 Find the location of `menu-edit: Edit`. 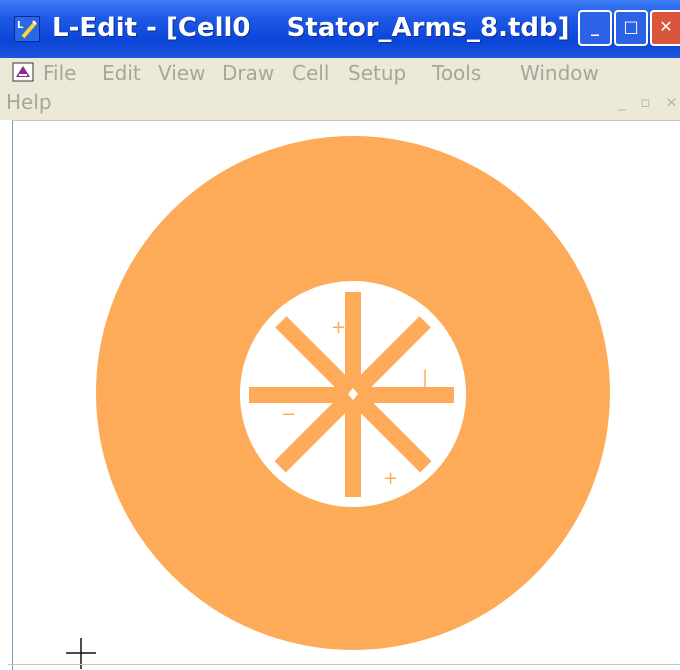

menu-edit: Edit is located at coordinates (121, 73).